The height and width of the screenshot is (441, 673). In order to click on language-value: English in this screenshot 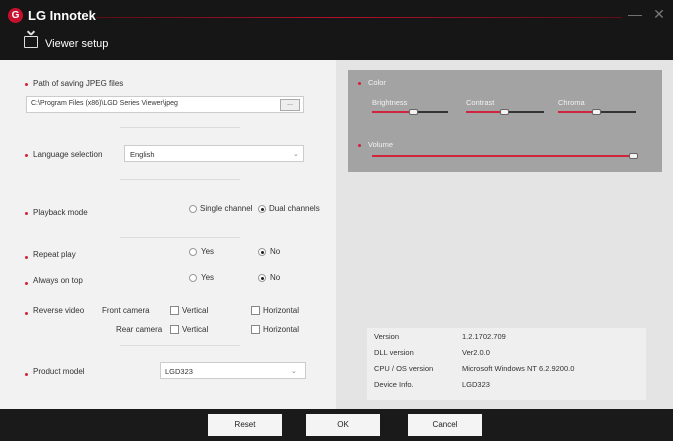, I will do `click(142, 154)`.